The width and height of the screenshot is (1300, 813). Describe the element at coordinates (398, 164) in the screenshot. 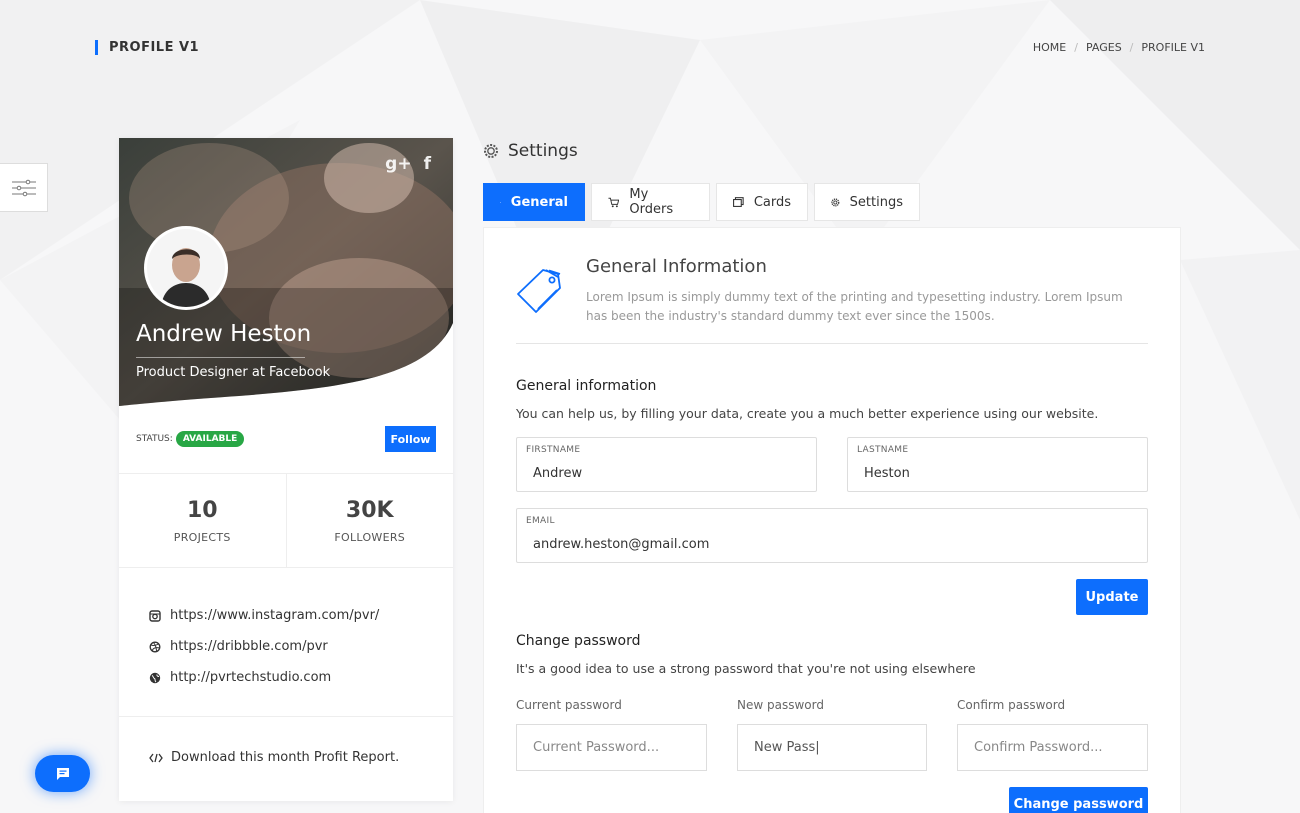

I see `google-plus-icon: g+` at that location.